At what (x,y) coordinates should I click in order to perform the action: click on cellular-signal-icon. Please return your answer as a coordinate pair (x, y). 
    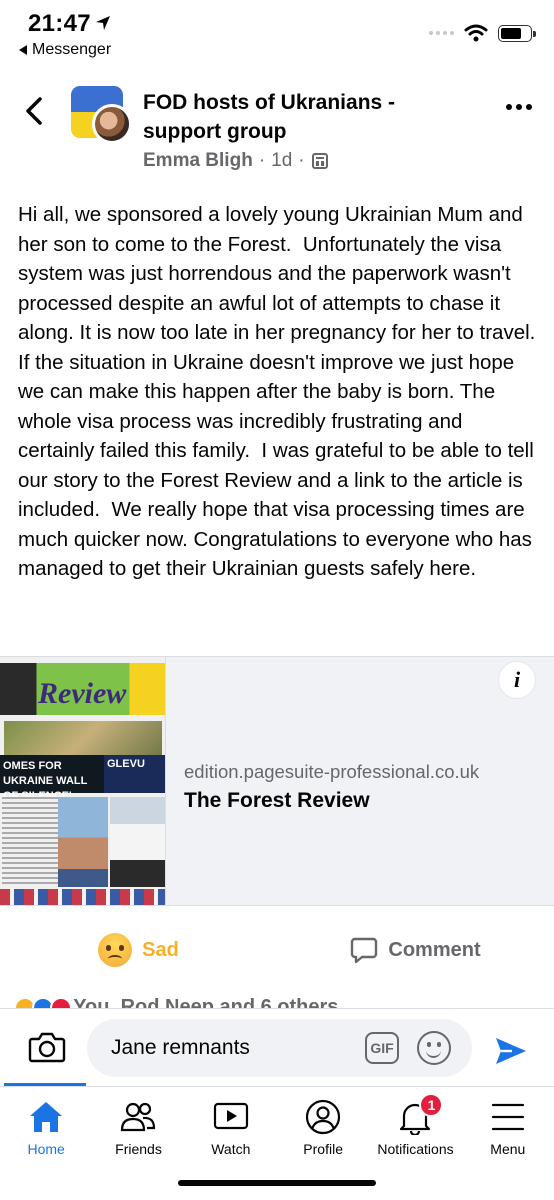
    Looking at the image, I should click on (441, 33).